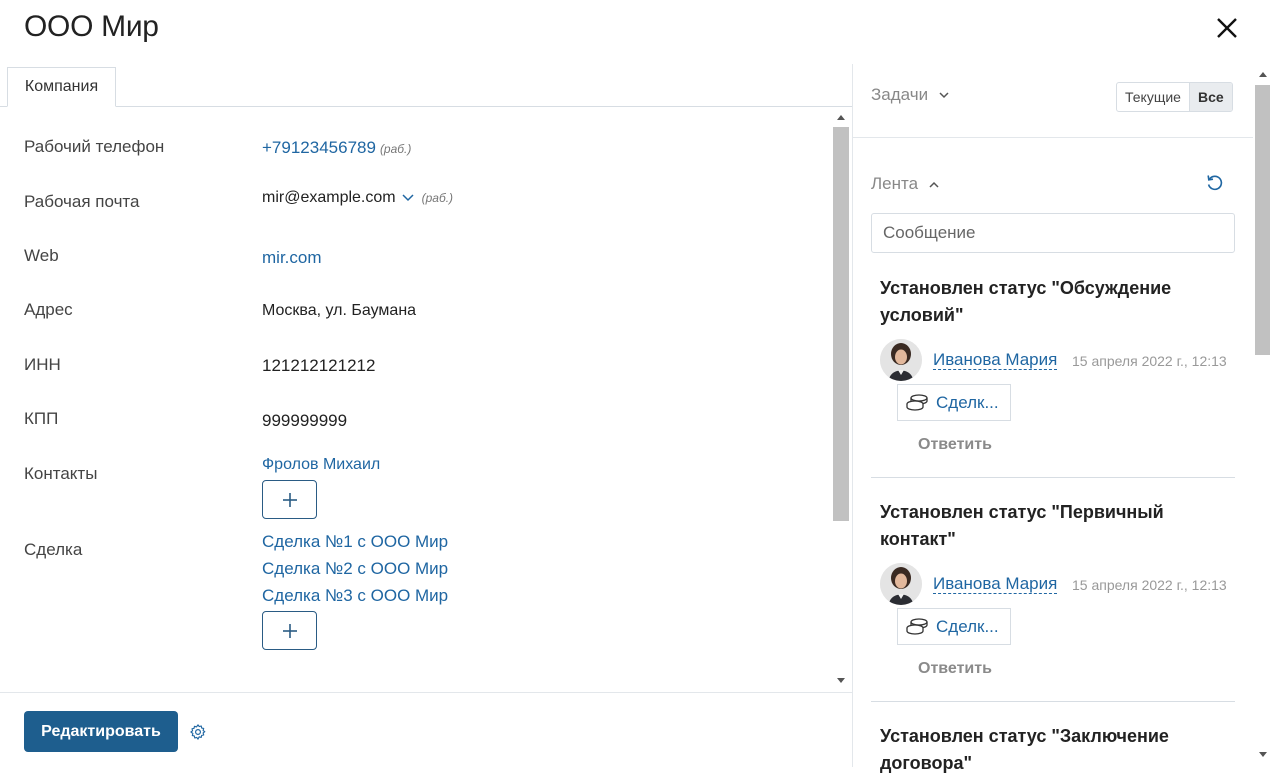 Image resolution: width=1273 pixels, height=777 pixels. What do you see at coordinates (395, 149) in the screenshot?
I see `work-phone-hint: (раб.)` at bounding box center [395, 149].